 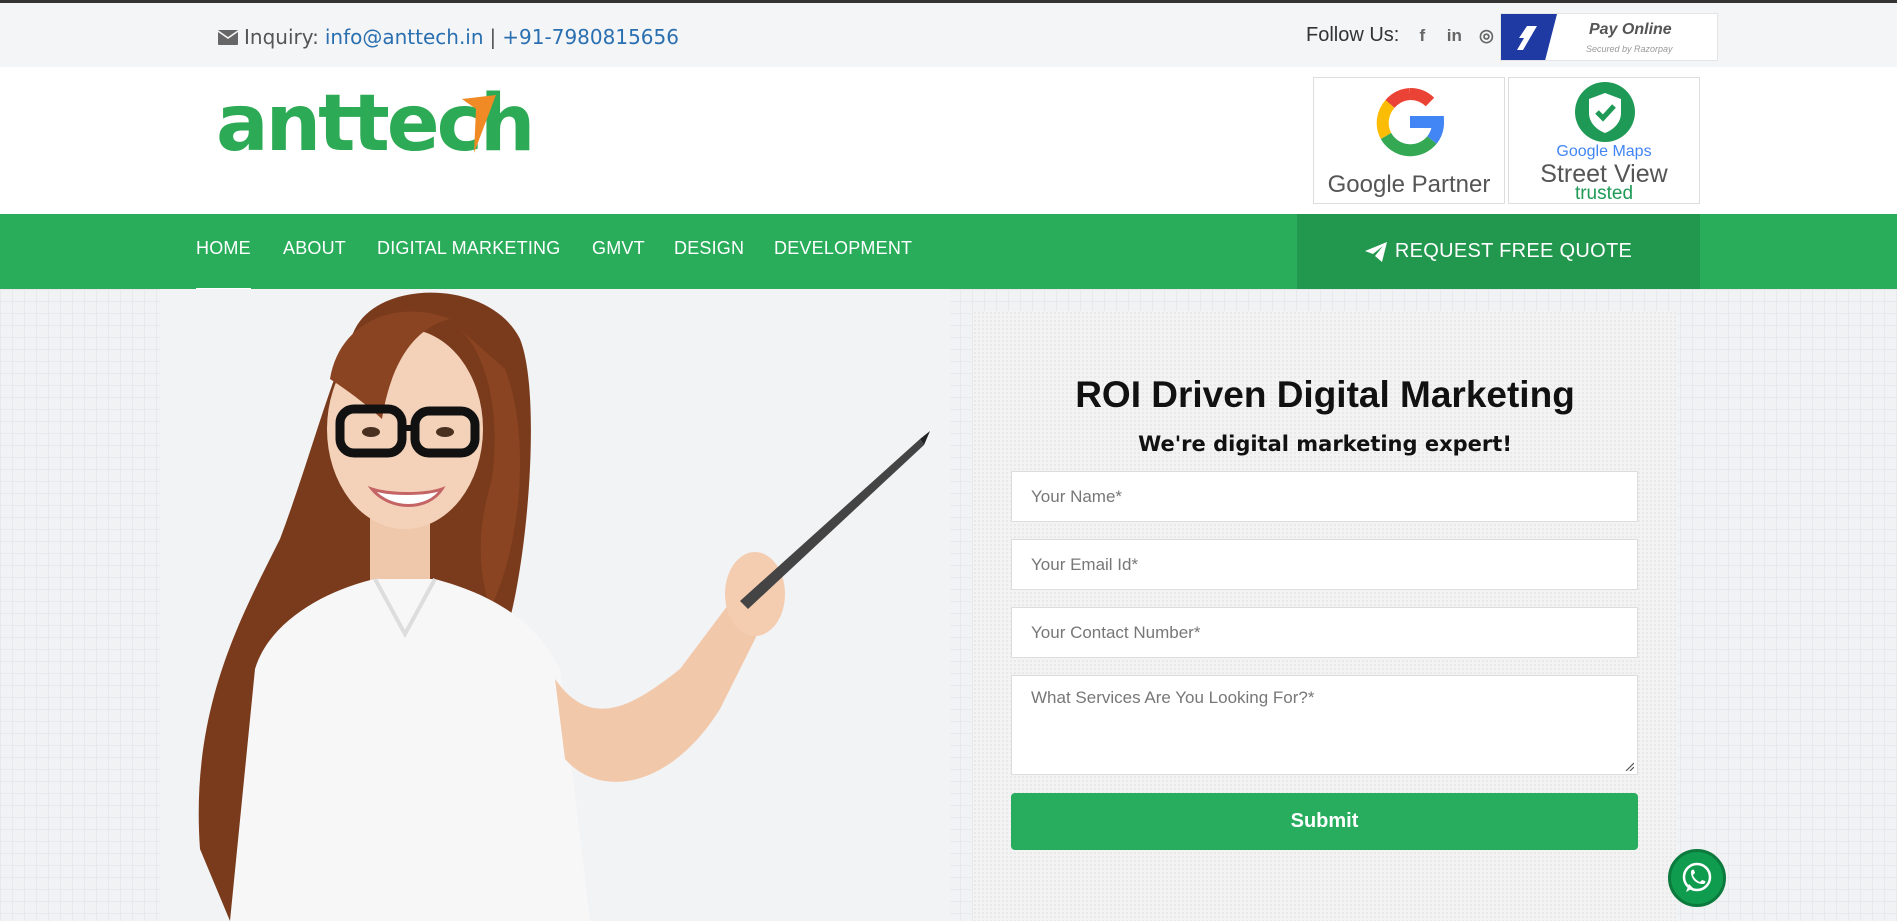 I want to click on services-textarea, so click(x=1324, y=725).